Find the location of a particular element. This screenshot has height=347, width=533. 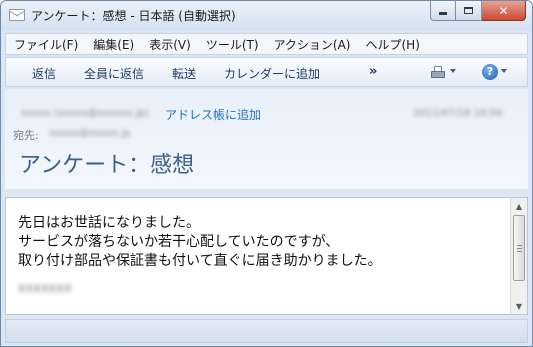

maximize-button is located at coordinates (469, 11).